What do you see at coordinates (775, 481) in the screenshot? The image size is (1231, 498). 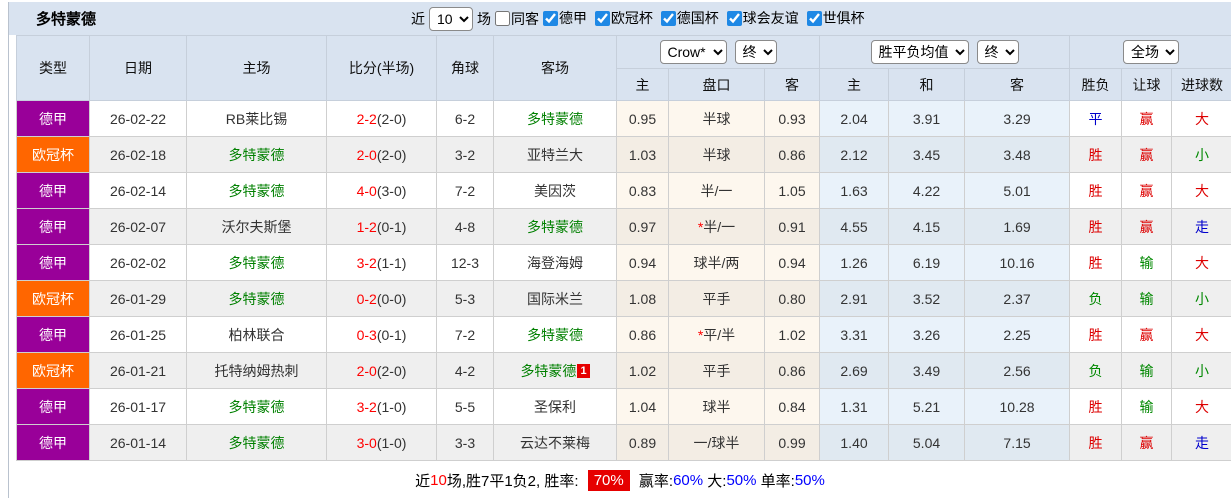 I see `summary-segment: 单率:` at bounding box center [775, 481].